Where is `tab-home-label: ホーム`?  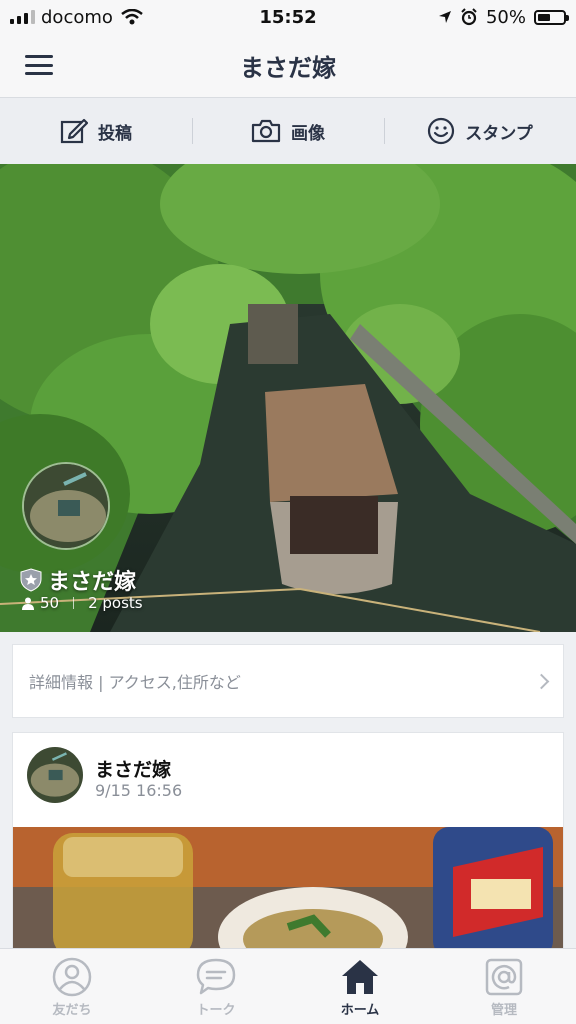 tab-home-label: ホーム is located at coordinates (360, 1010).